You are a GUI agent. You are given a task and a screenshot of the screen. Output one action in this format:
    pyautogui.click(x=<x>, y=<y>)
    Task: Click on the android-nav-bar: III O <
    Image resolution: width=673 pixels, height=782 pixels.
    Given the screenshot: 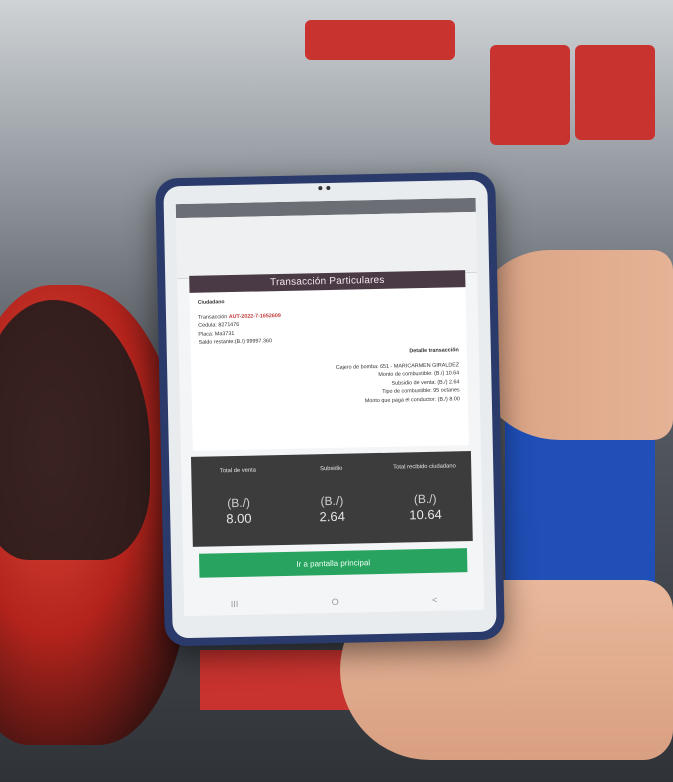 What is the action you would take?
    pyautogui.click(x=334, y=602)
    